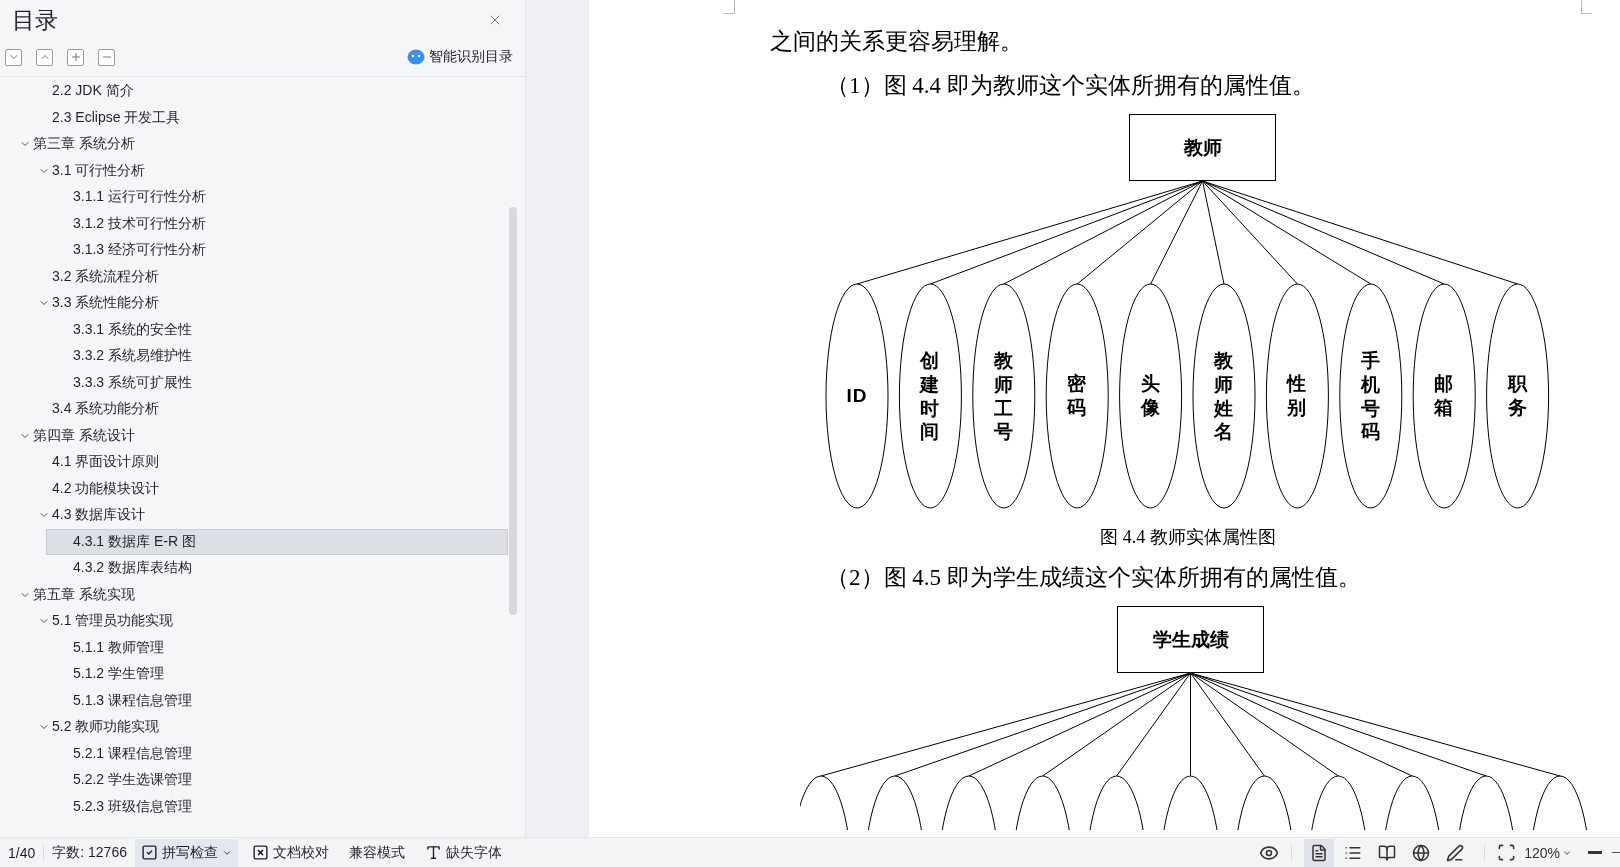 This screenshot has height=867, width=1620. What do you see at coordinates (267, 621) in the screenshot?
I see `toc-item: 5.1 管理员功能实现` at bounding box center [267, 621].